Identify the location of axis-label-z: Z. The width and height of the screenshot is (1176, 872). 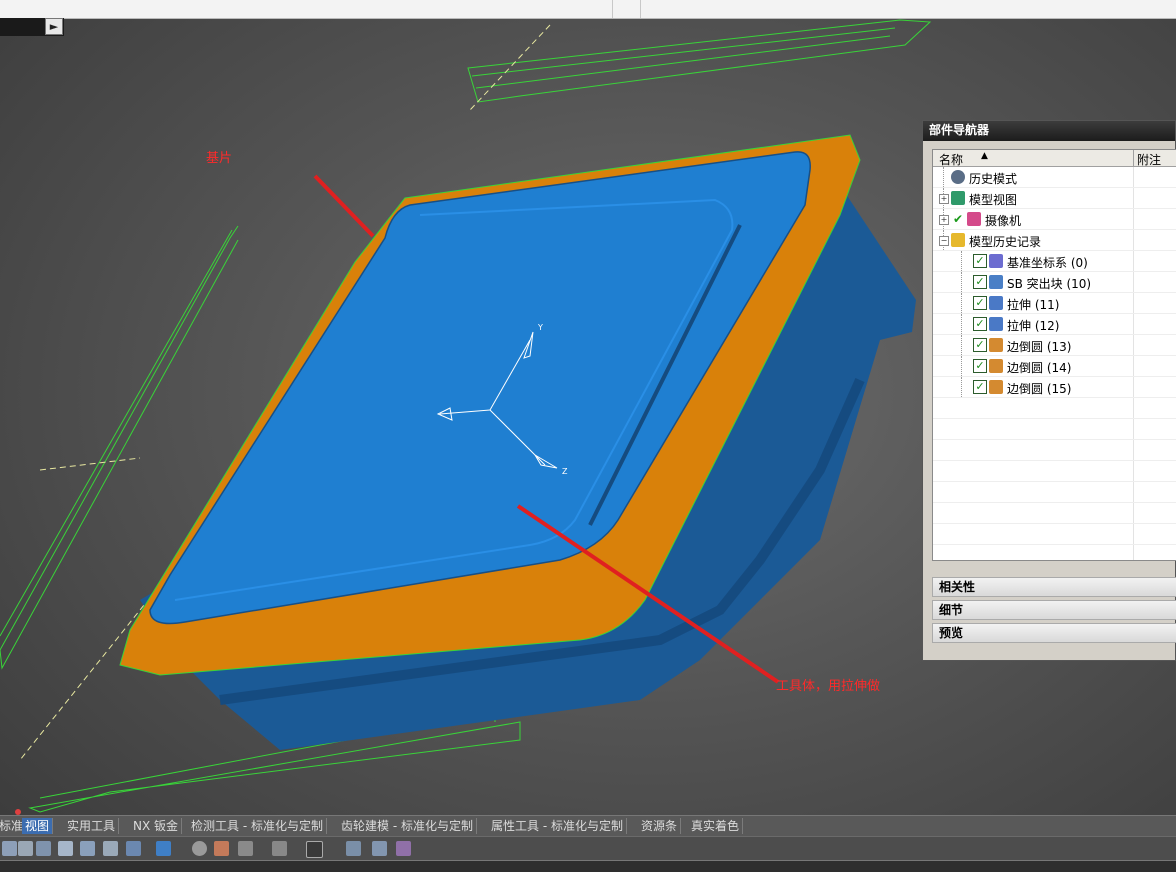
(565, 471).